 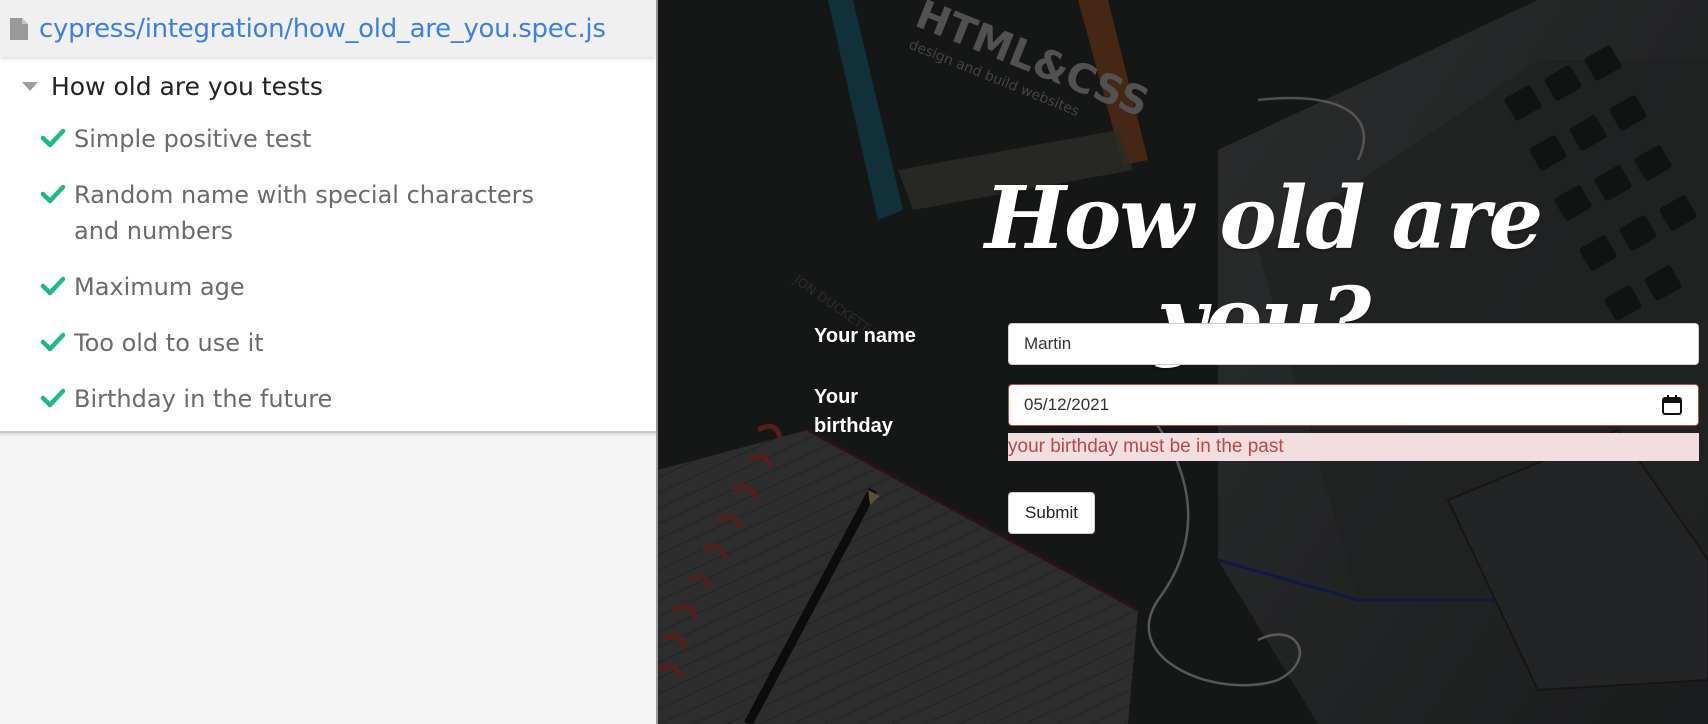 I want to click on birthday-date-input: 05/12/2021, so click(x=1353, y=405).